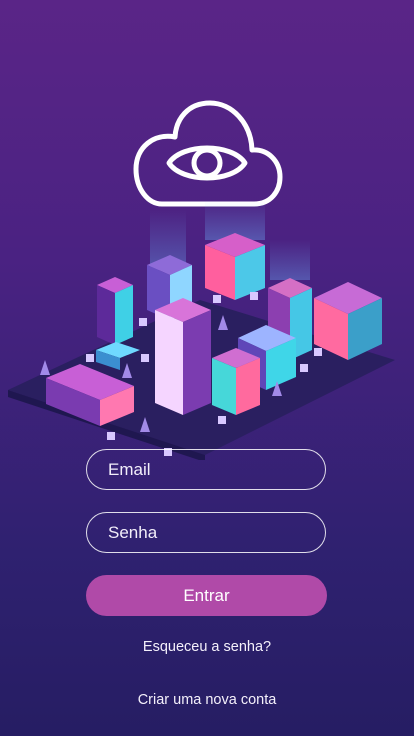 This screenshot has height=736, width=414. I want to click on login-button: Entrar, so click(206, 595).